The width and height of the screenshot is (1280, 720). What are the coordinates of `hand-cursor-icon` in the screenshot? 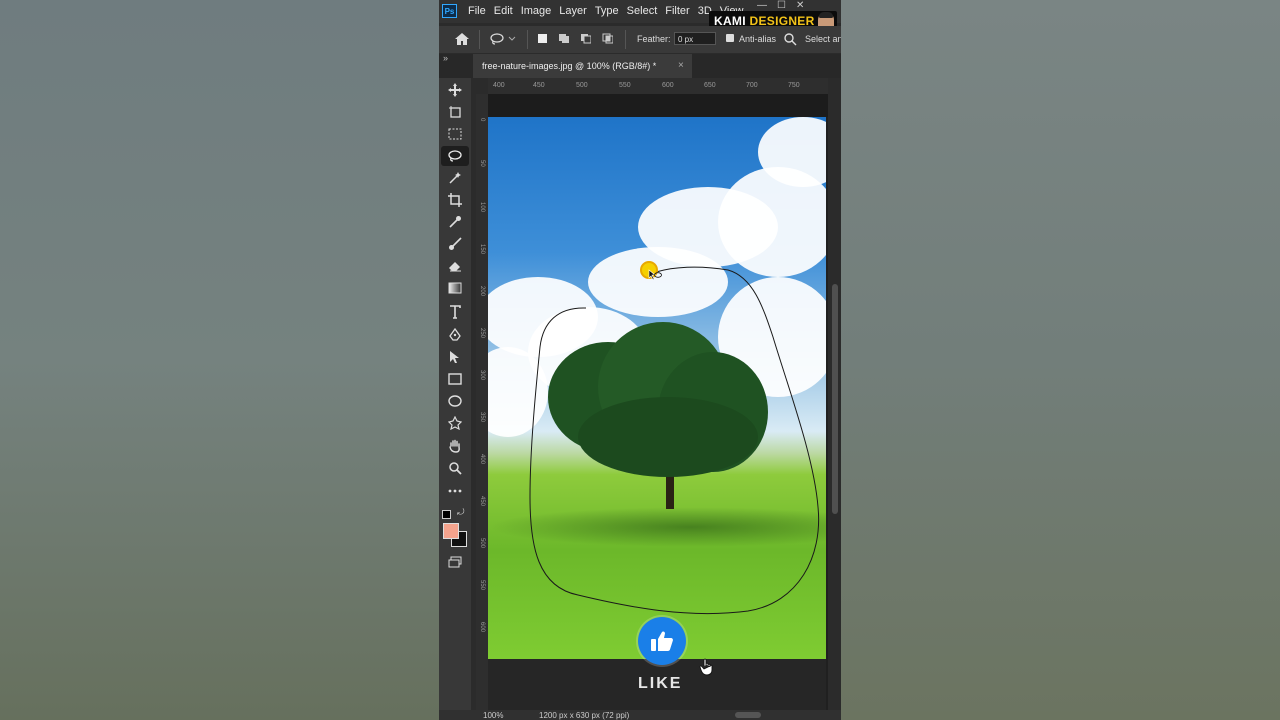 It's located at (706, 667).